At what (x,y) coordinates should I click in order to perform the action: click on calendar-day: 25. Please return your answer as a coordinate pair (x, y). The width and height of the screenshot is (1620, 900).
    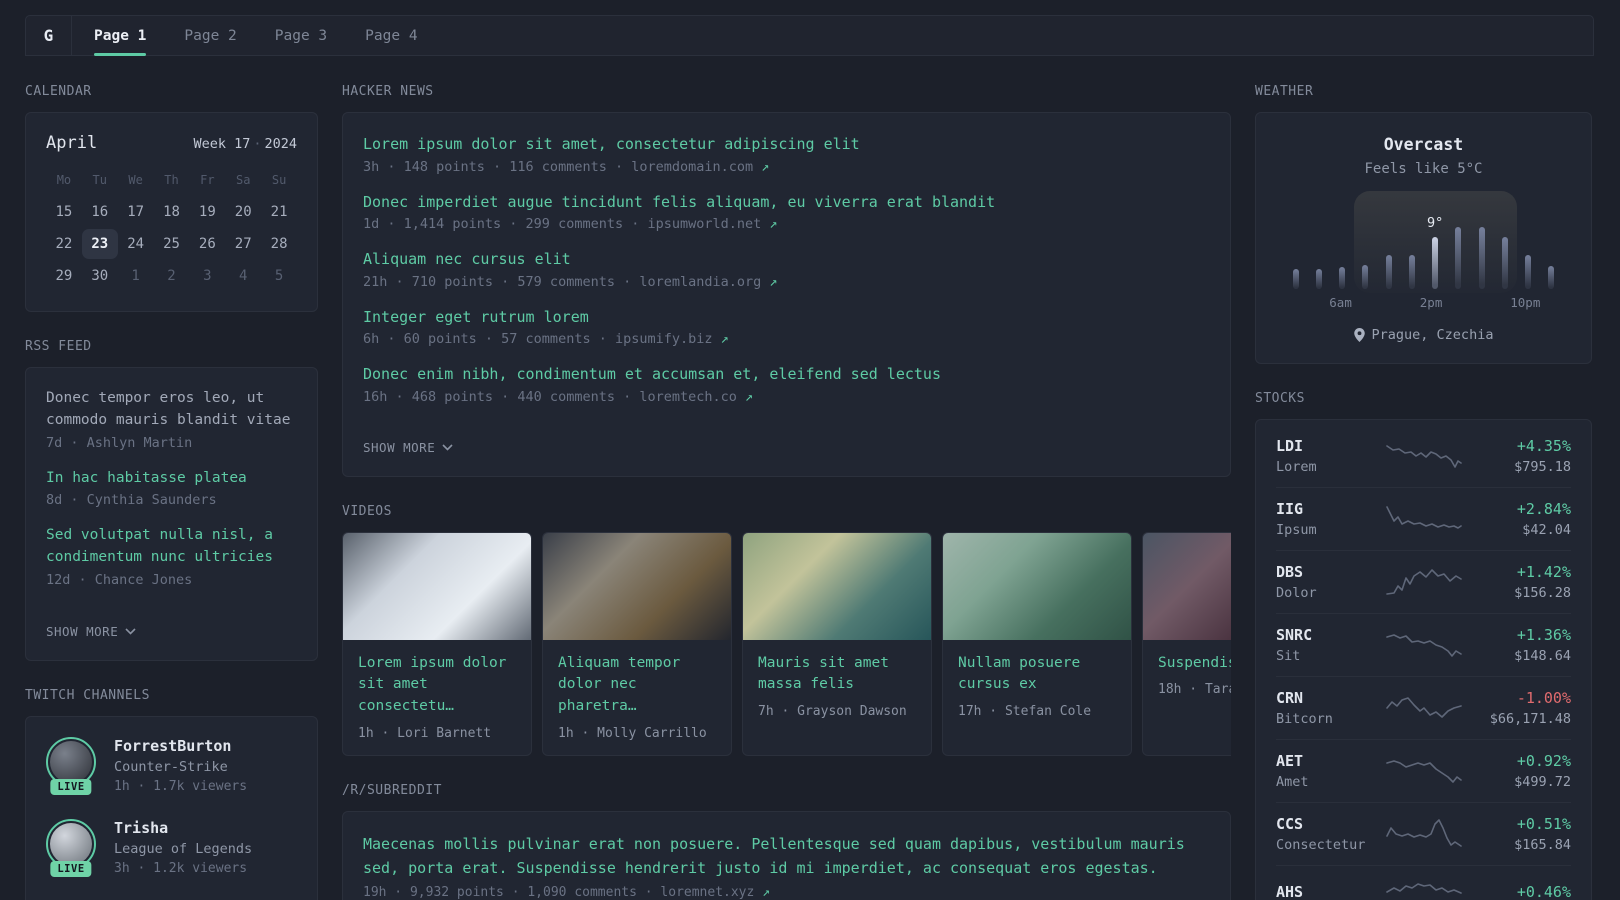
    Looking at the image, I should click on (171, 244).